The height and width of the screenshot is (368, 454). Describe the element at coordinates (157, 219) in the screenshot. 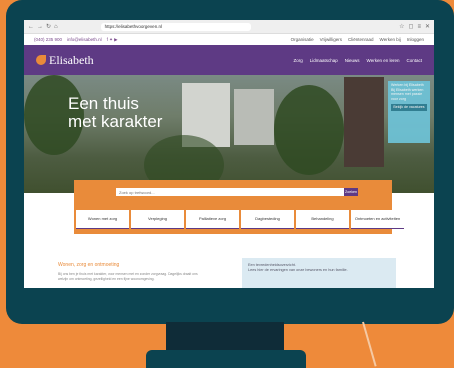

I see `tile-verpleging: Verpleging` at that location.